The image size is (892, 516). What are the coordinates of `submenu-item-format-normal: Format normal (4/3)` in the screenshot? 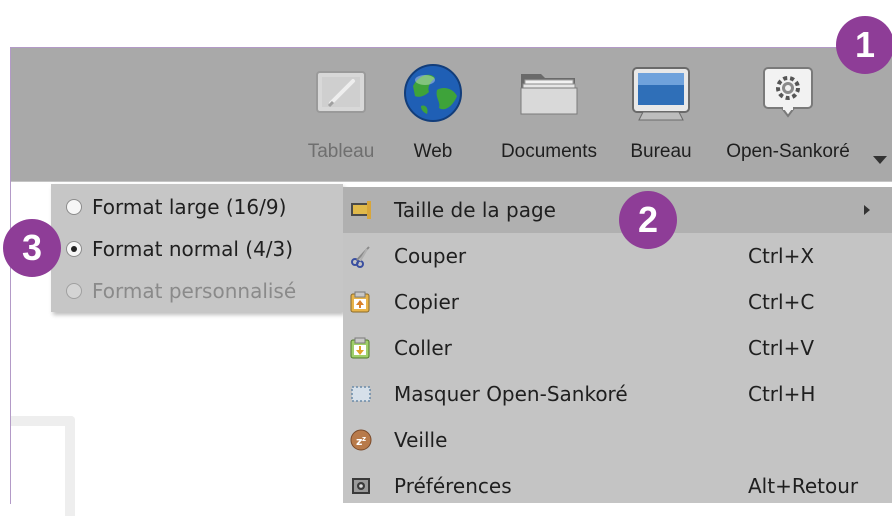 It's located at (197, 249).